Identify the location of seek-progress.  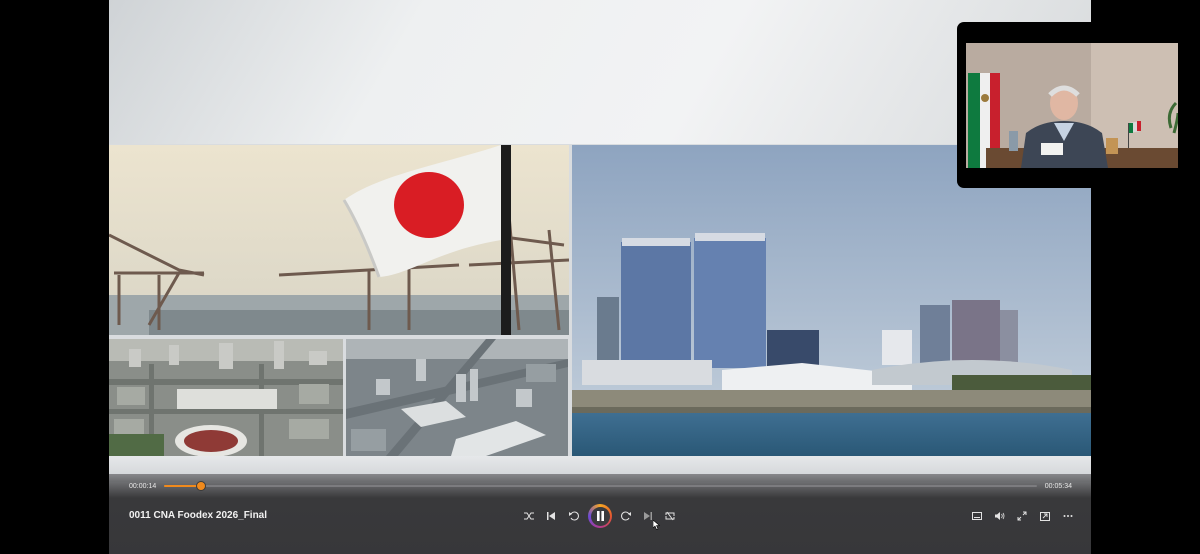
(182, 486).